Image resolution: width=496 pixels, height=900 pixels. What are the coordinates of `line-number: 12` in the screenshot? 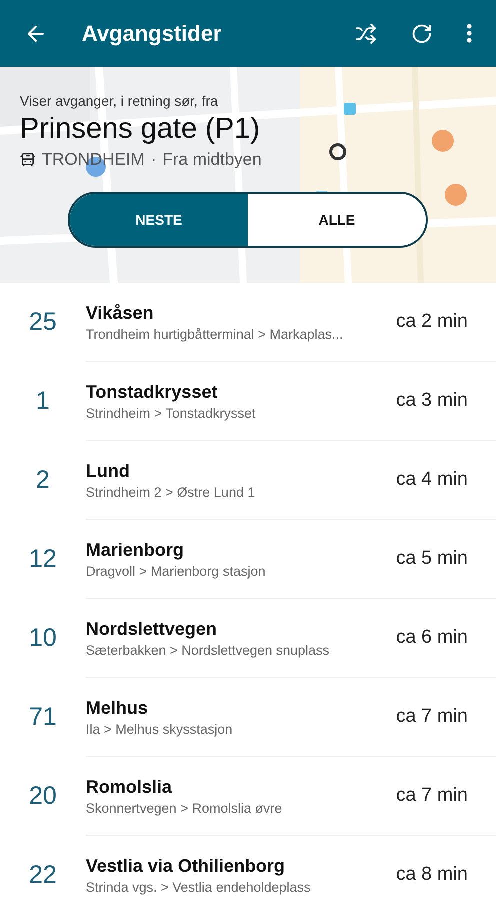 It's located at (43, 559).